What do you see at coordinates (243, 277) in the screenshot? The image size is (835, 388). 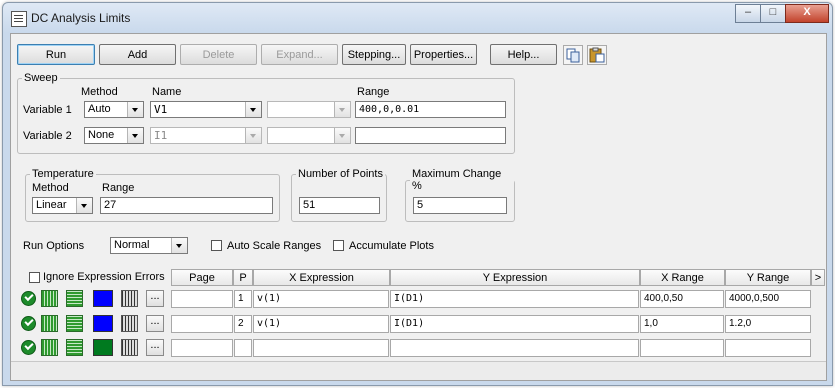 I see `p-column-header: P` at bounding box center [243, 277].